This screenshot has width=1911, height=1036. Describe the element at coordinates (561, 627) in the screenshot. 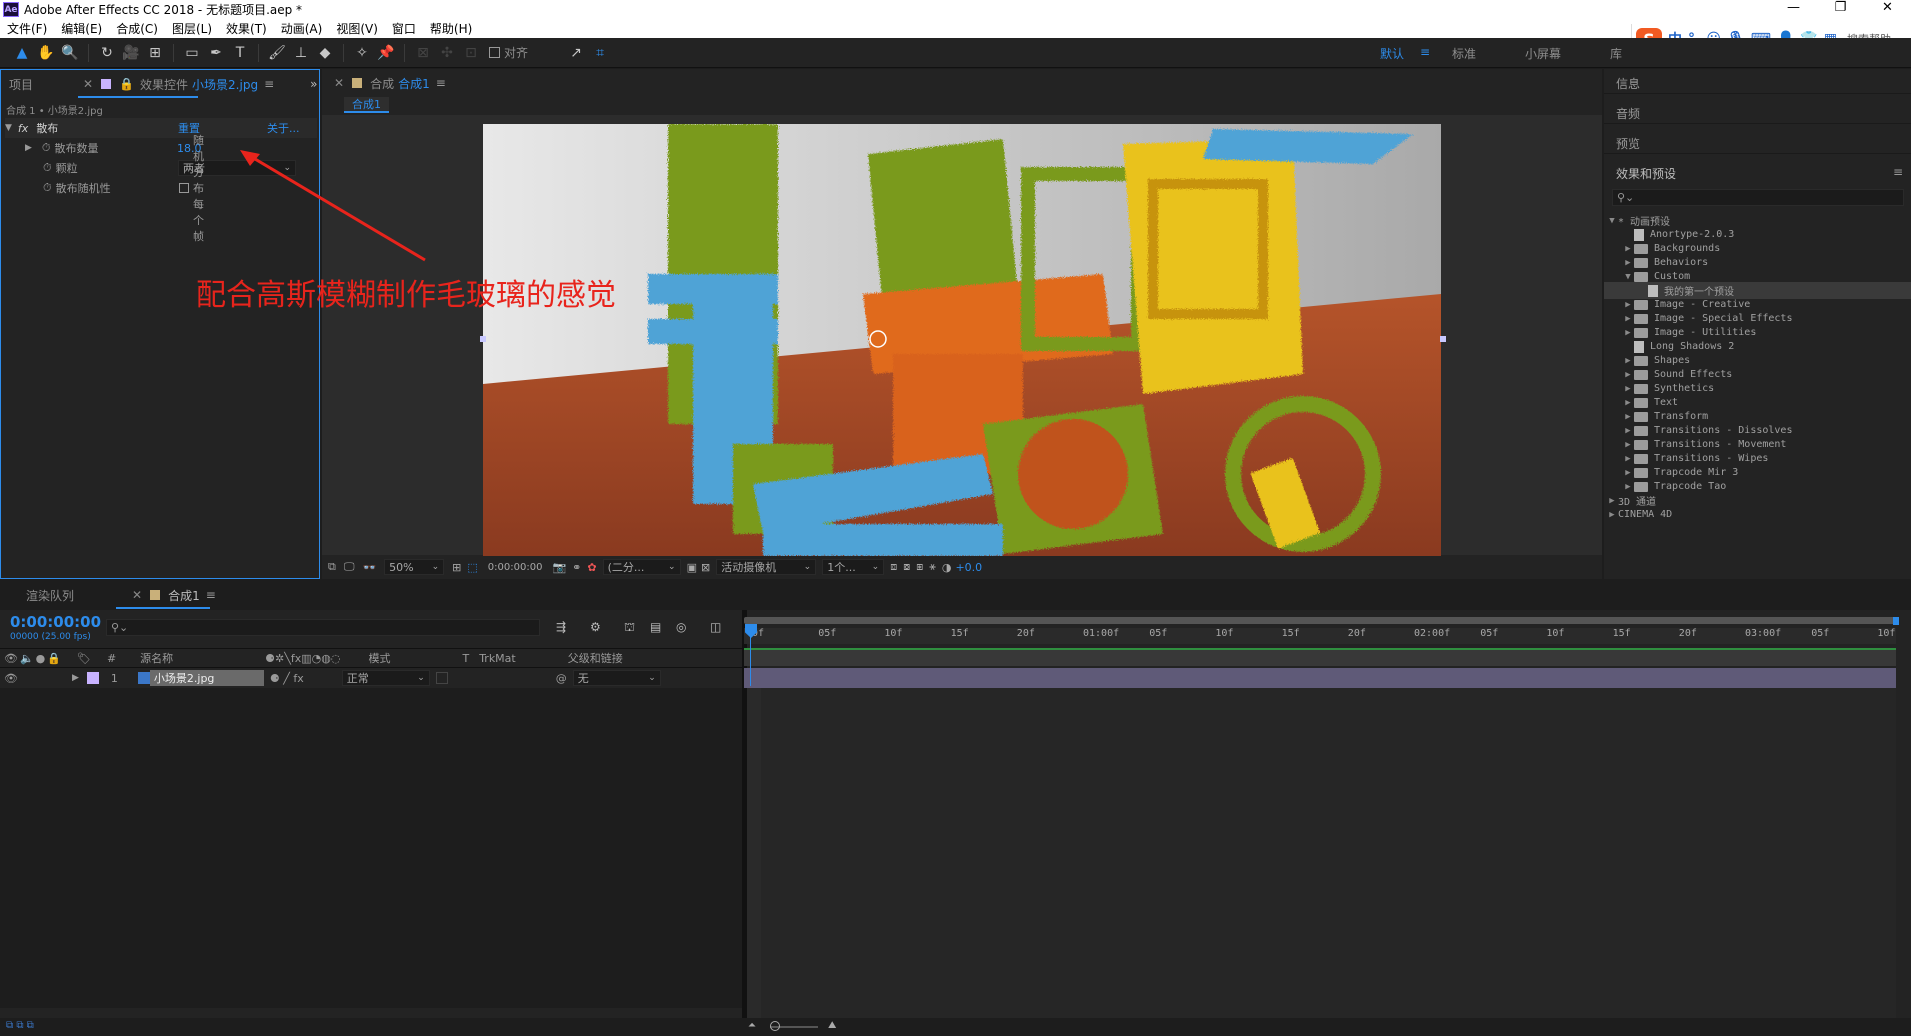

I see `comp-mini-flowchart-icon: ⇶` at that location.